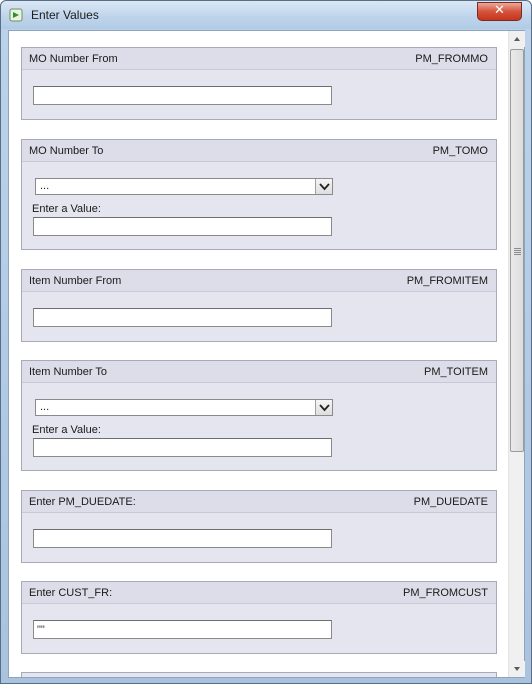 This screenshot has height=684, width=532. I want to click on scroll-up-button, so click(517, 39).